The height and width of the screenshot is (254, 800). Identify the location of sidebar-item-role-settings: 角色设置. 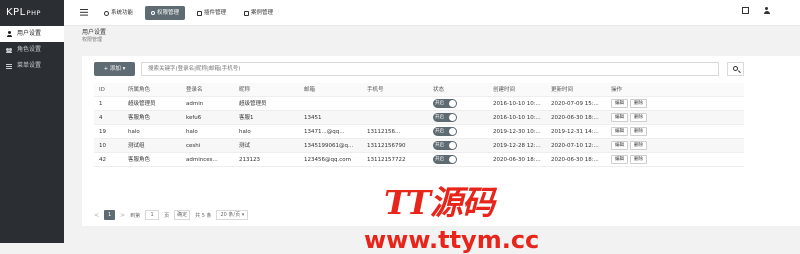
(32, 50).